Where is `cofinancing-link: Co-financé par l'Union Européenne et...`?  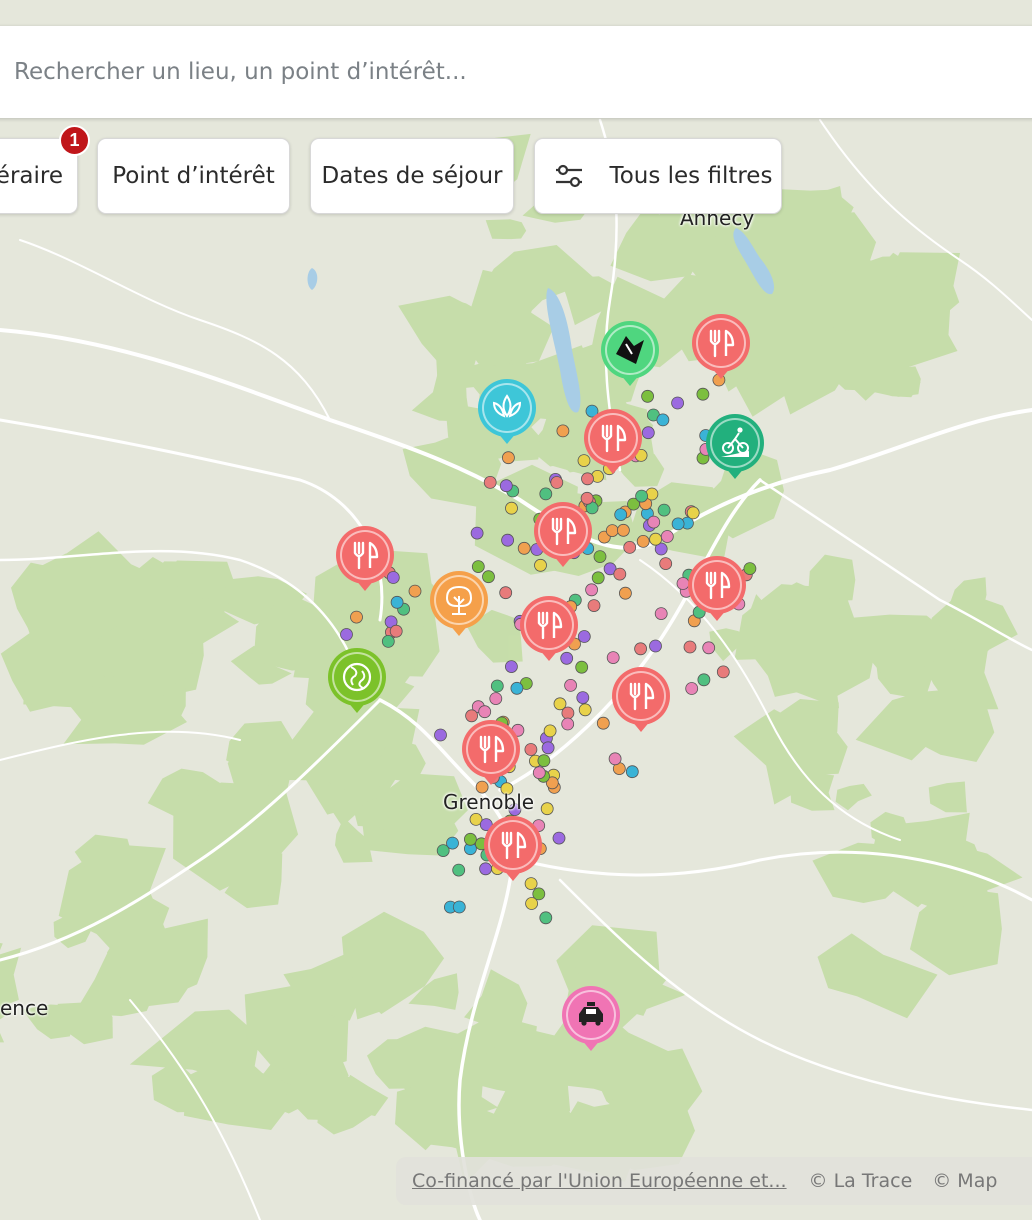 cofinancing-link: Co-financé par l'Union Européenne et... is located at coordinates (599, 1181).